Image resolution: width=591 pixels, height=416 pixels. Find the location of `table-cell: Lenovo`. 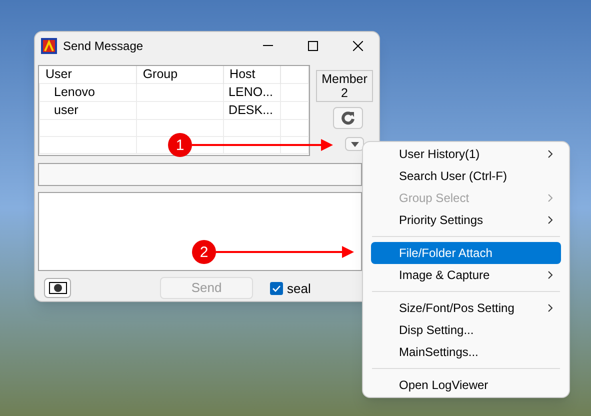

table-cell: Lenovo is located at coordinates (75, 92).